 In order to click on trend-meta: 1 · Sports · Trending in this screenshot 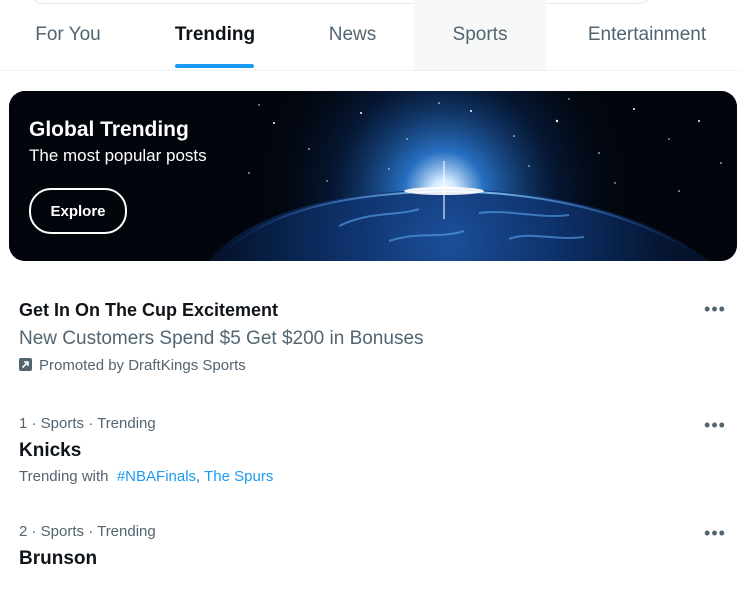, I will do `click(87, 423)`.